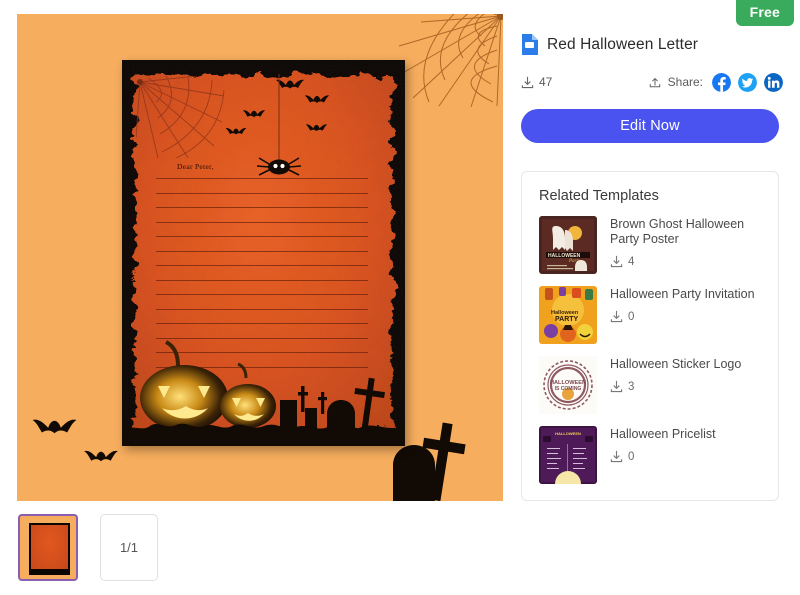 This screenshot has width=800, height=595. What do you see at coordinates (279, 125) in the screenshot?
I see `hanging-spider-icon` at bounding box center [279, 125].